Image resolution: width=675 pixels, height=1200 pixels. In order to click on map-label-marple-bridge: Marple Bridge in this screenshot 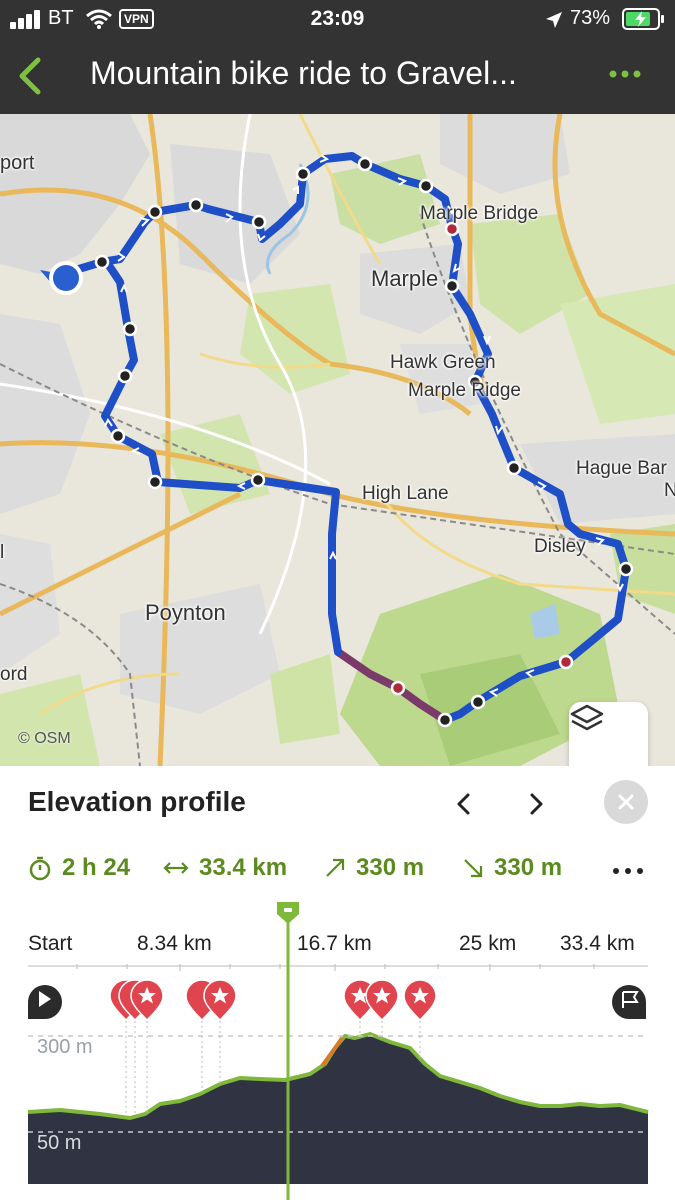, I will do `click(479, 213)`.